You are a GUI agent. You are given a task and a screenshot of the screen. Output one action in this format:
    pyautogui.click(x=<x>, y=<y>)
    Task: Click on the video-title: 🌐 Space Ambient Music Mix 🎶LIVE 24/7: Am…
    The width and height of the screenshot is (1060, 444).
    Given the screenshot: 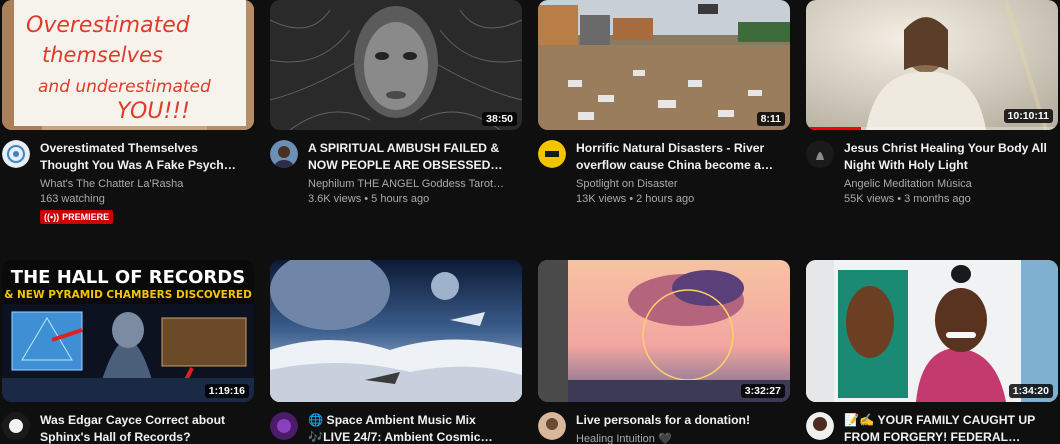 What is the action you would take?
    pyautogui.click(x=410, y=428)
    